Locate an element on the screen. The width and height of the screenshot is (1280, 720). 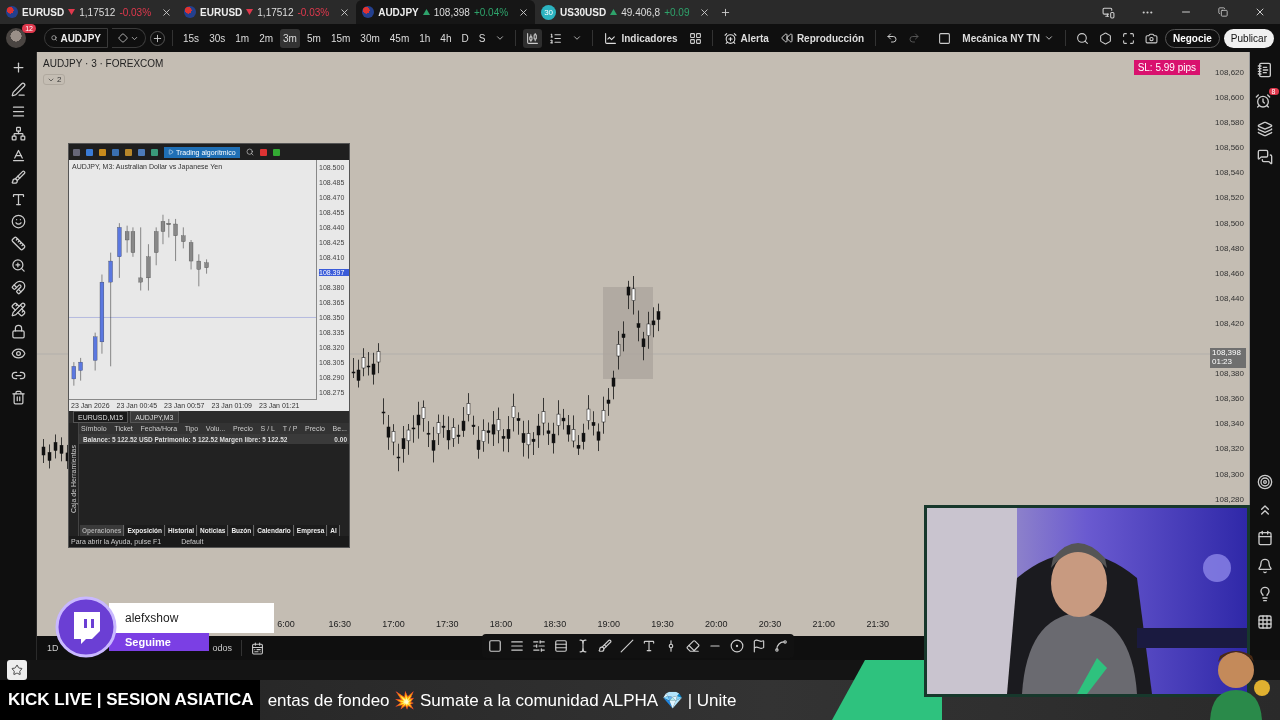
rectangle-icon is located at coordinates (495, 646).